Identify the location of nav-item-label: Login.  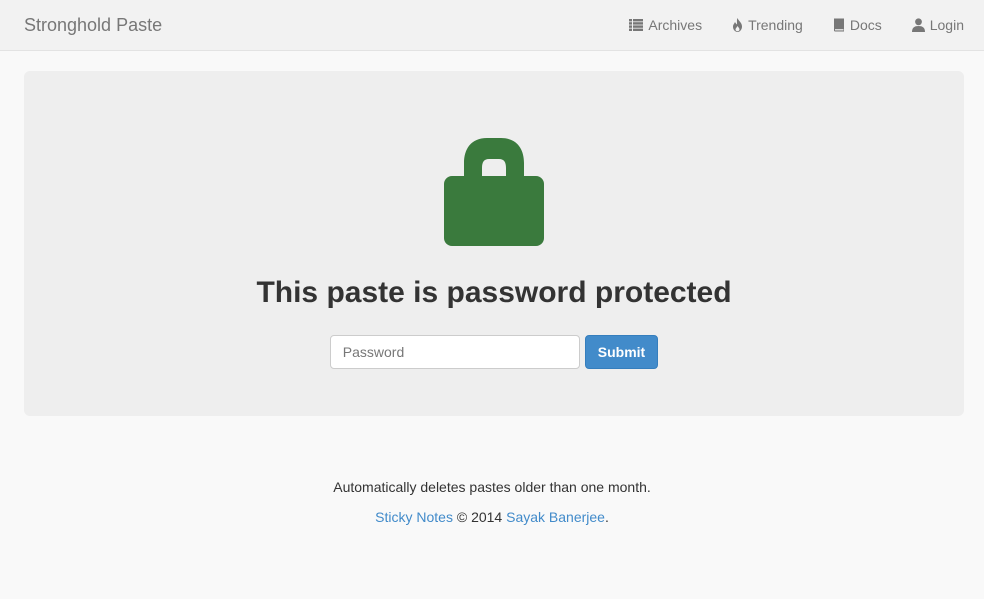
(946, 25).